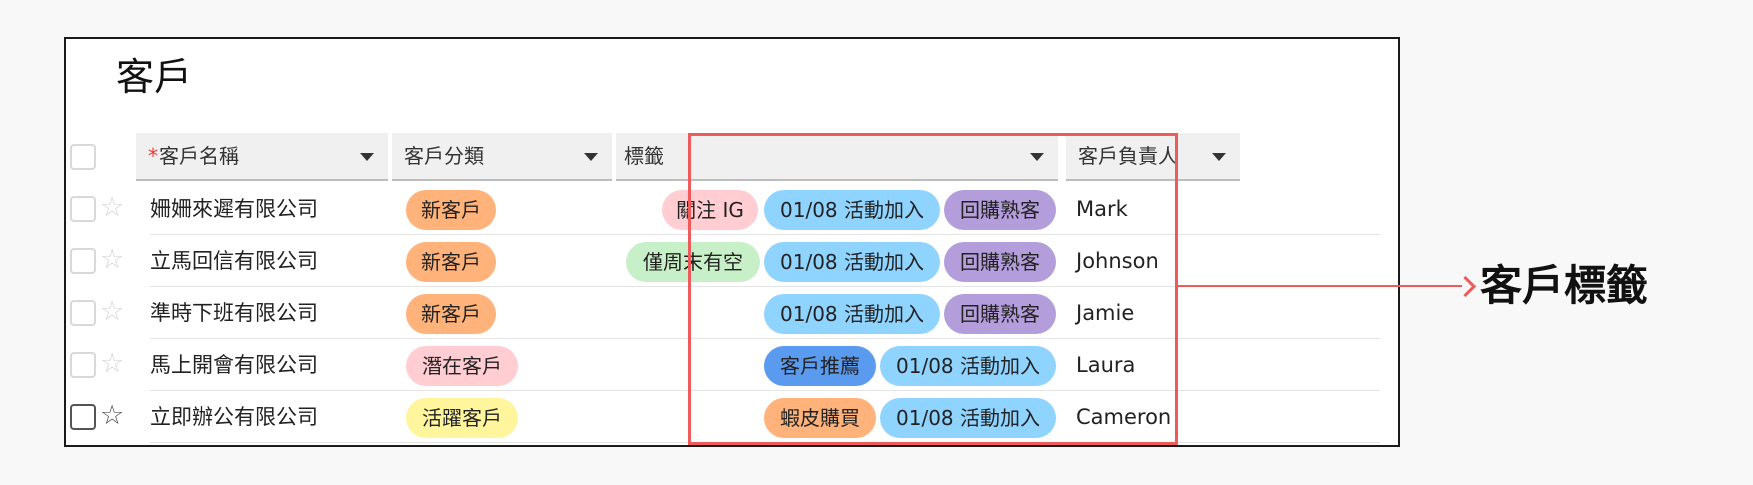 Image resolution: width=1753 pixels, height=485 pixels. What do you see at coordinates (234, 313) in the screenshot?
I see `customer-name: 準時下班有限公司` at bounding box center [234, 313].